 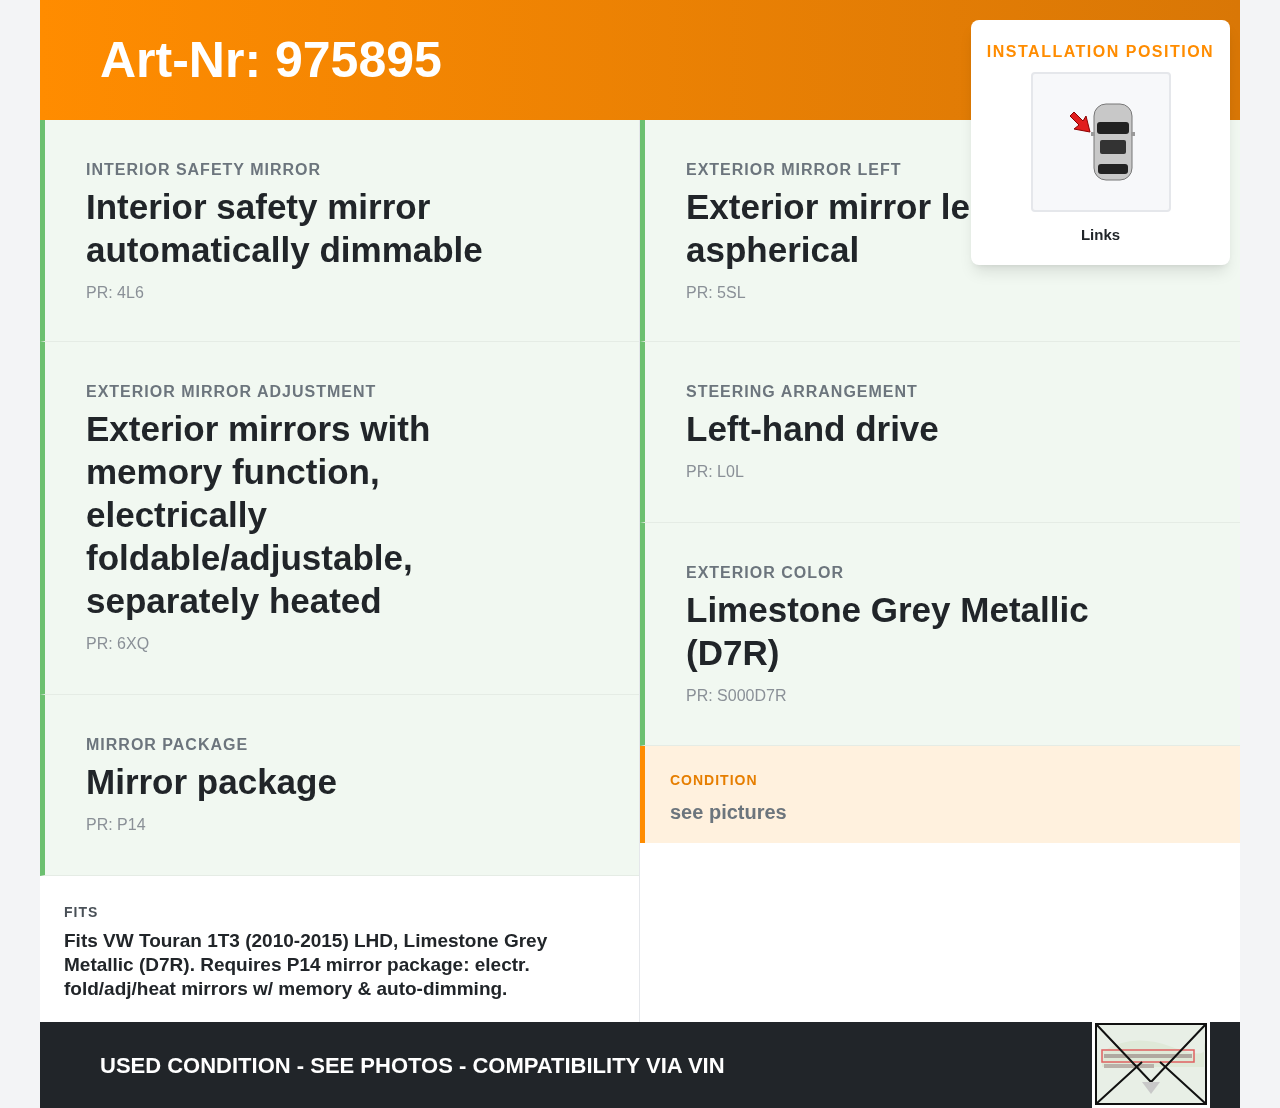 I want to click on fits-label: FITS, so click(x=82, y=912).